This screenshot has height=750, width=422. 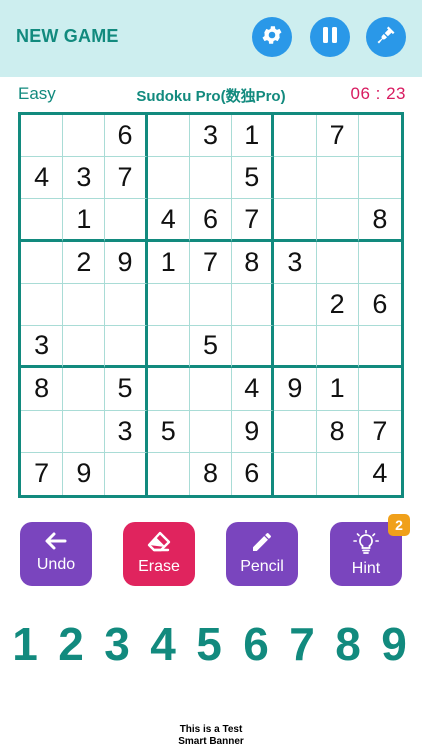 I want to click on settings-button, so click(x=272, y=37).